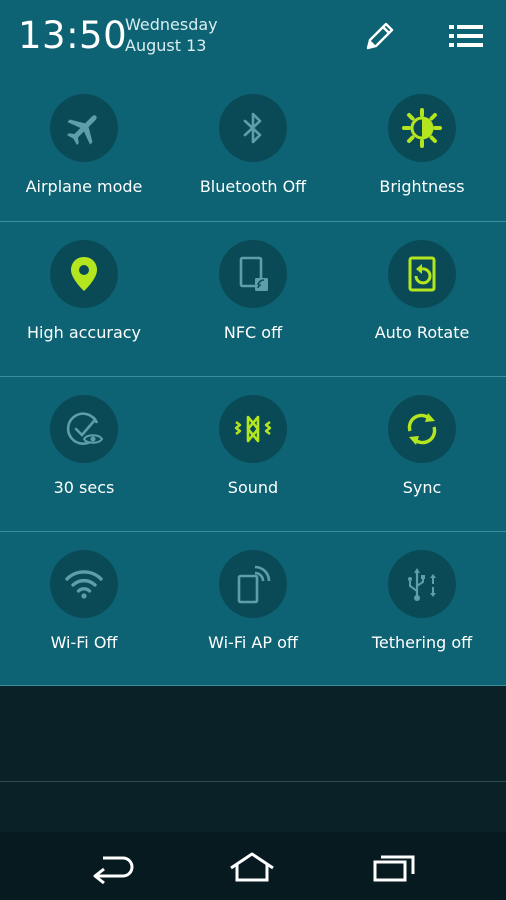 The width and height of the screenshot is (506, 900). What do you see at coordinates (253, 38) in the screenshot?
I see `notification-header: 13:50 Wednesday August 13` at bounding box center [253, 38].